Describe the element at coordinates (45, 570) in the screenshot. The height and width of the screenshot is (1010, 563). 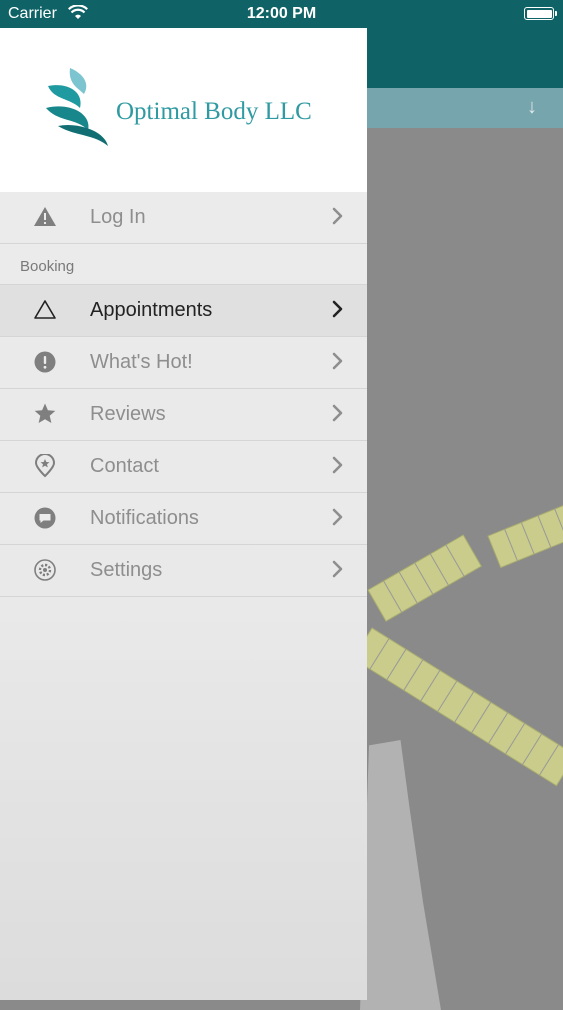
I see `gear-icon` at that location.